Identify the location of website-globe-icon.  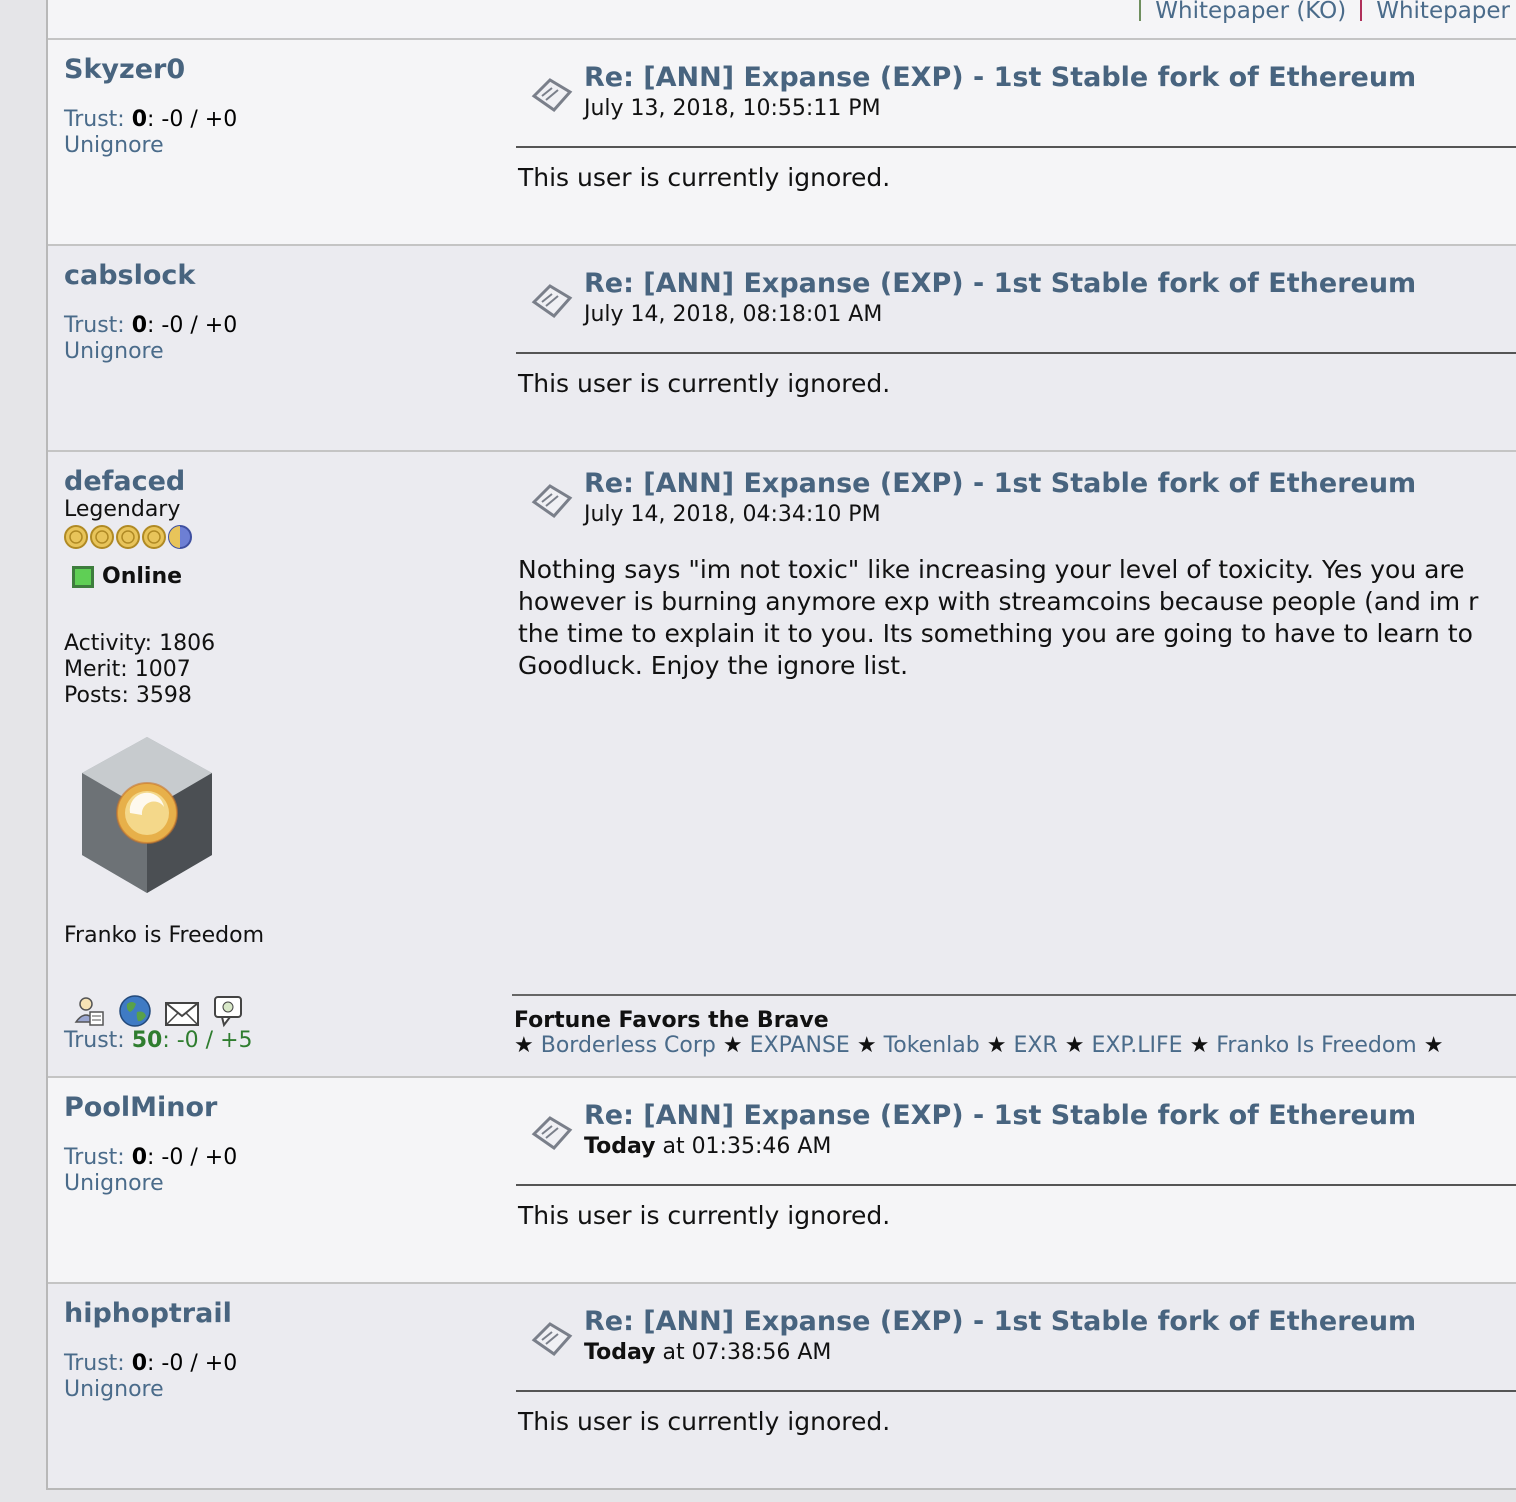
(135, 1011).